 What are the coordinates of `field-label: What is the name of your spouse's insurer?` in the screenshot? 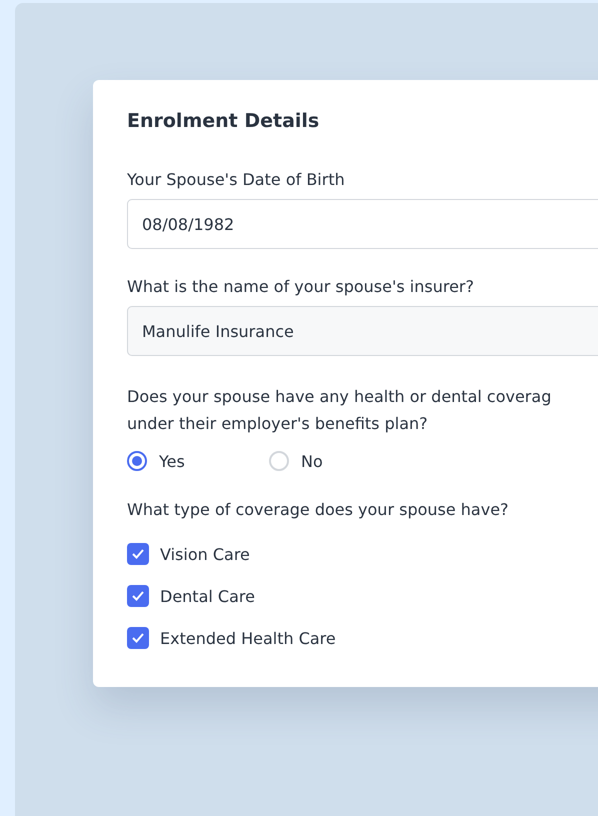 It's located at (301, 287).